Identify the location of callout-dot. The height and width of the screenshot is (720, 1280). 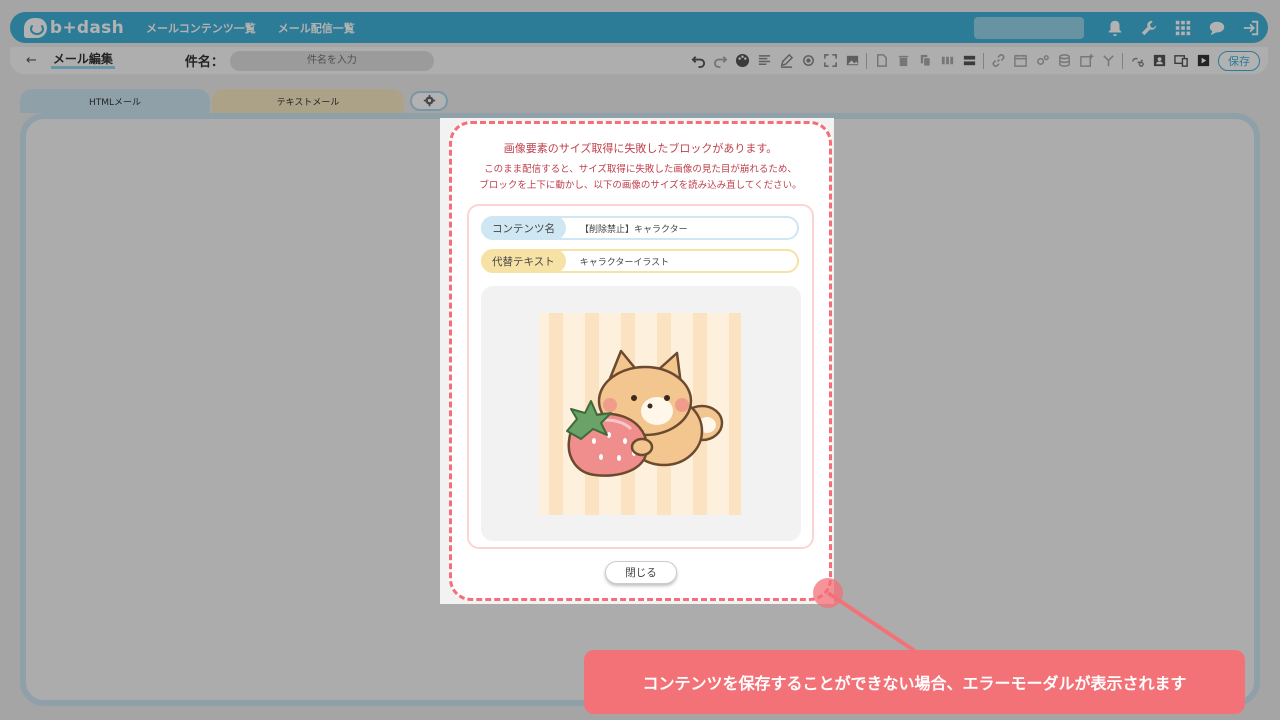
(828, 593).